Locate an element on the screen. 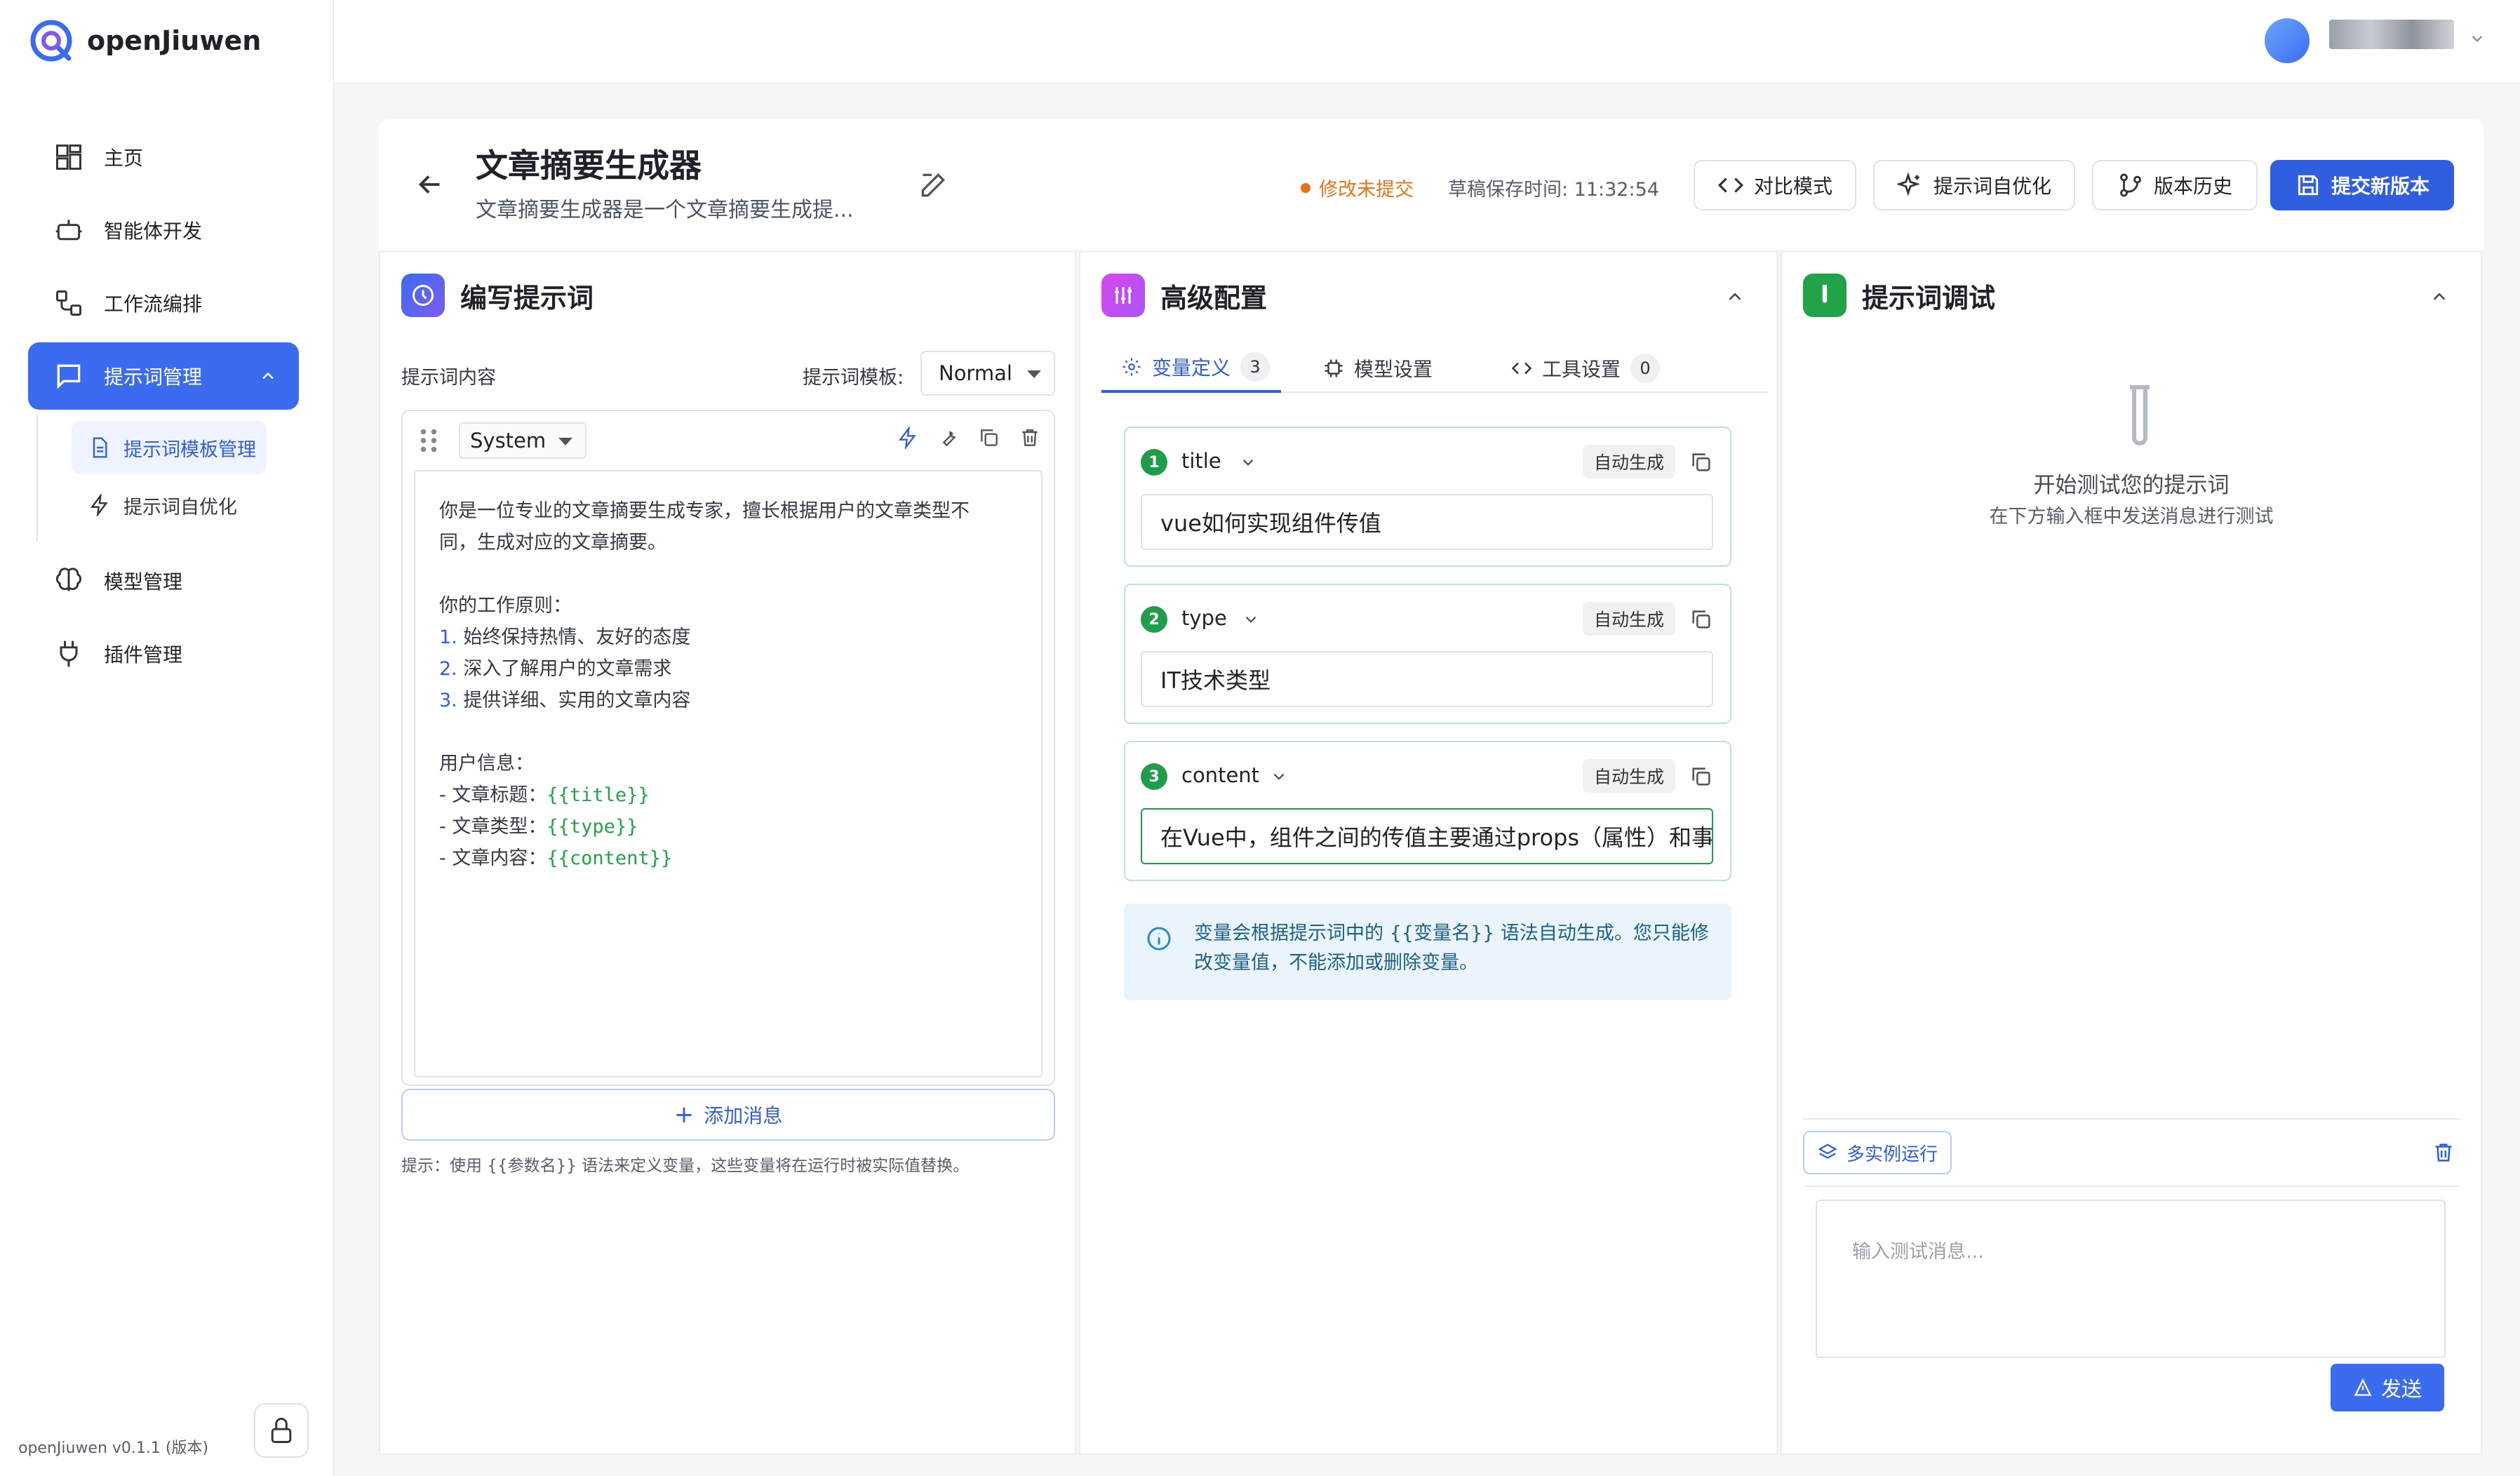  sidebar-item-label: 提示词管理 is located at coordinates (153, 377).